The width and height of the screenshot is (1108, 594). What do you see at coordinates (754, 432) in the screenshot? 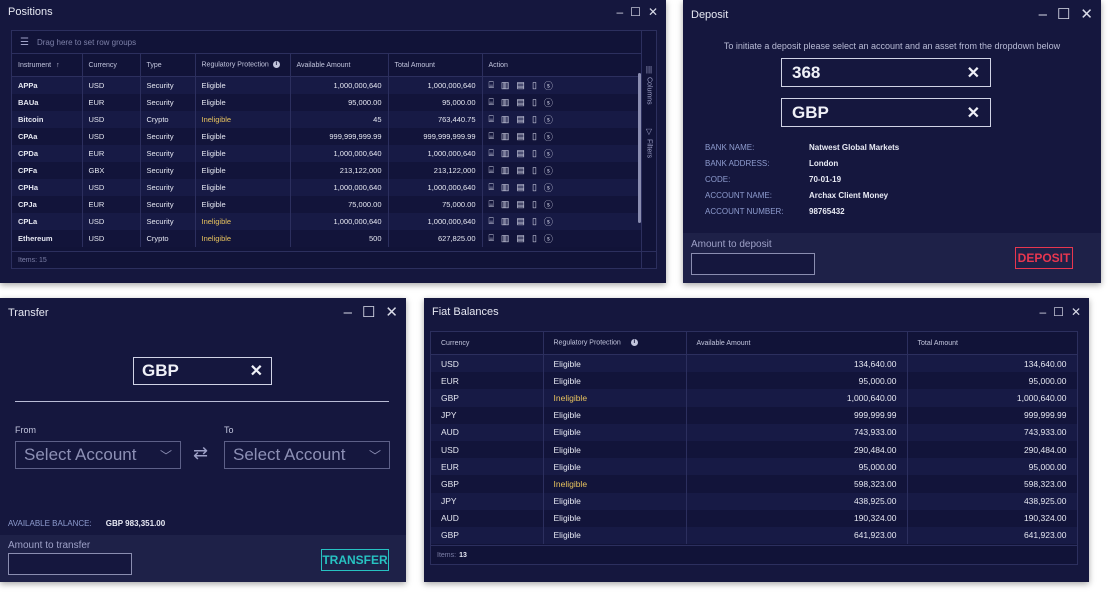
I see `table-row: AUD Eligible 743,933.00 743,933.00` at bounding box center [754, 432].